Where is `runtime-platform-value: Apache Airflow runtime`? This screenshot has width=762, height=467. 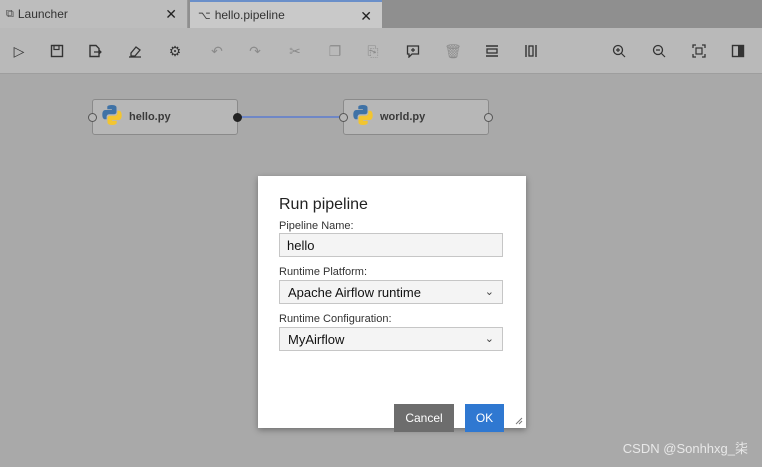 runtime-platform-value: Apache Airflow runtime is located at coordinates (354, 292).